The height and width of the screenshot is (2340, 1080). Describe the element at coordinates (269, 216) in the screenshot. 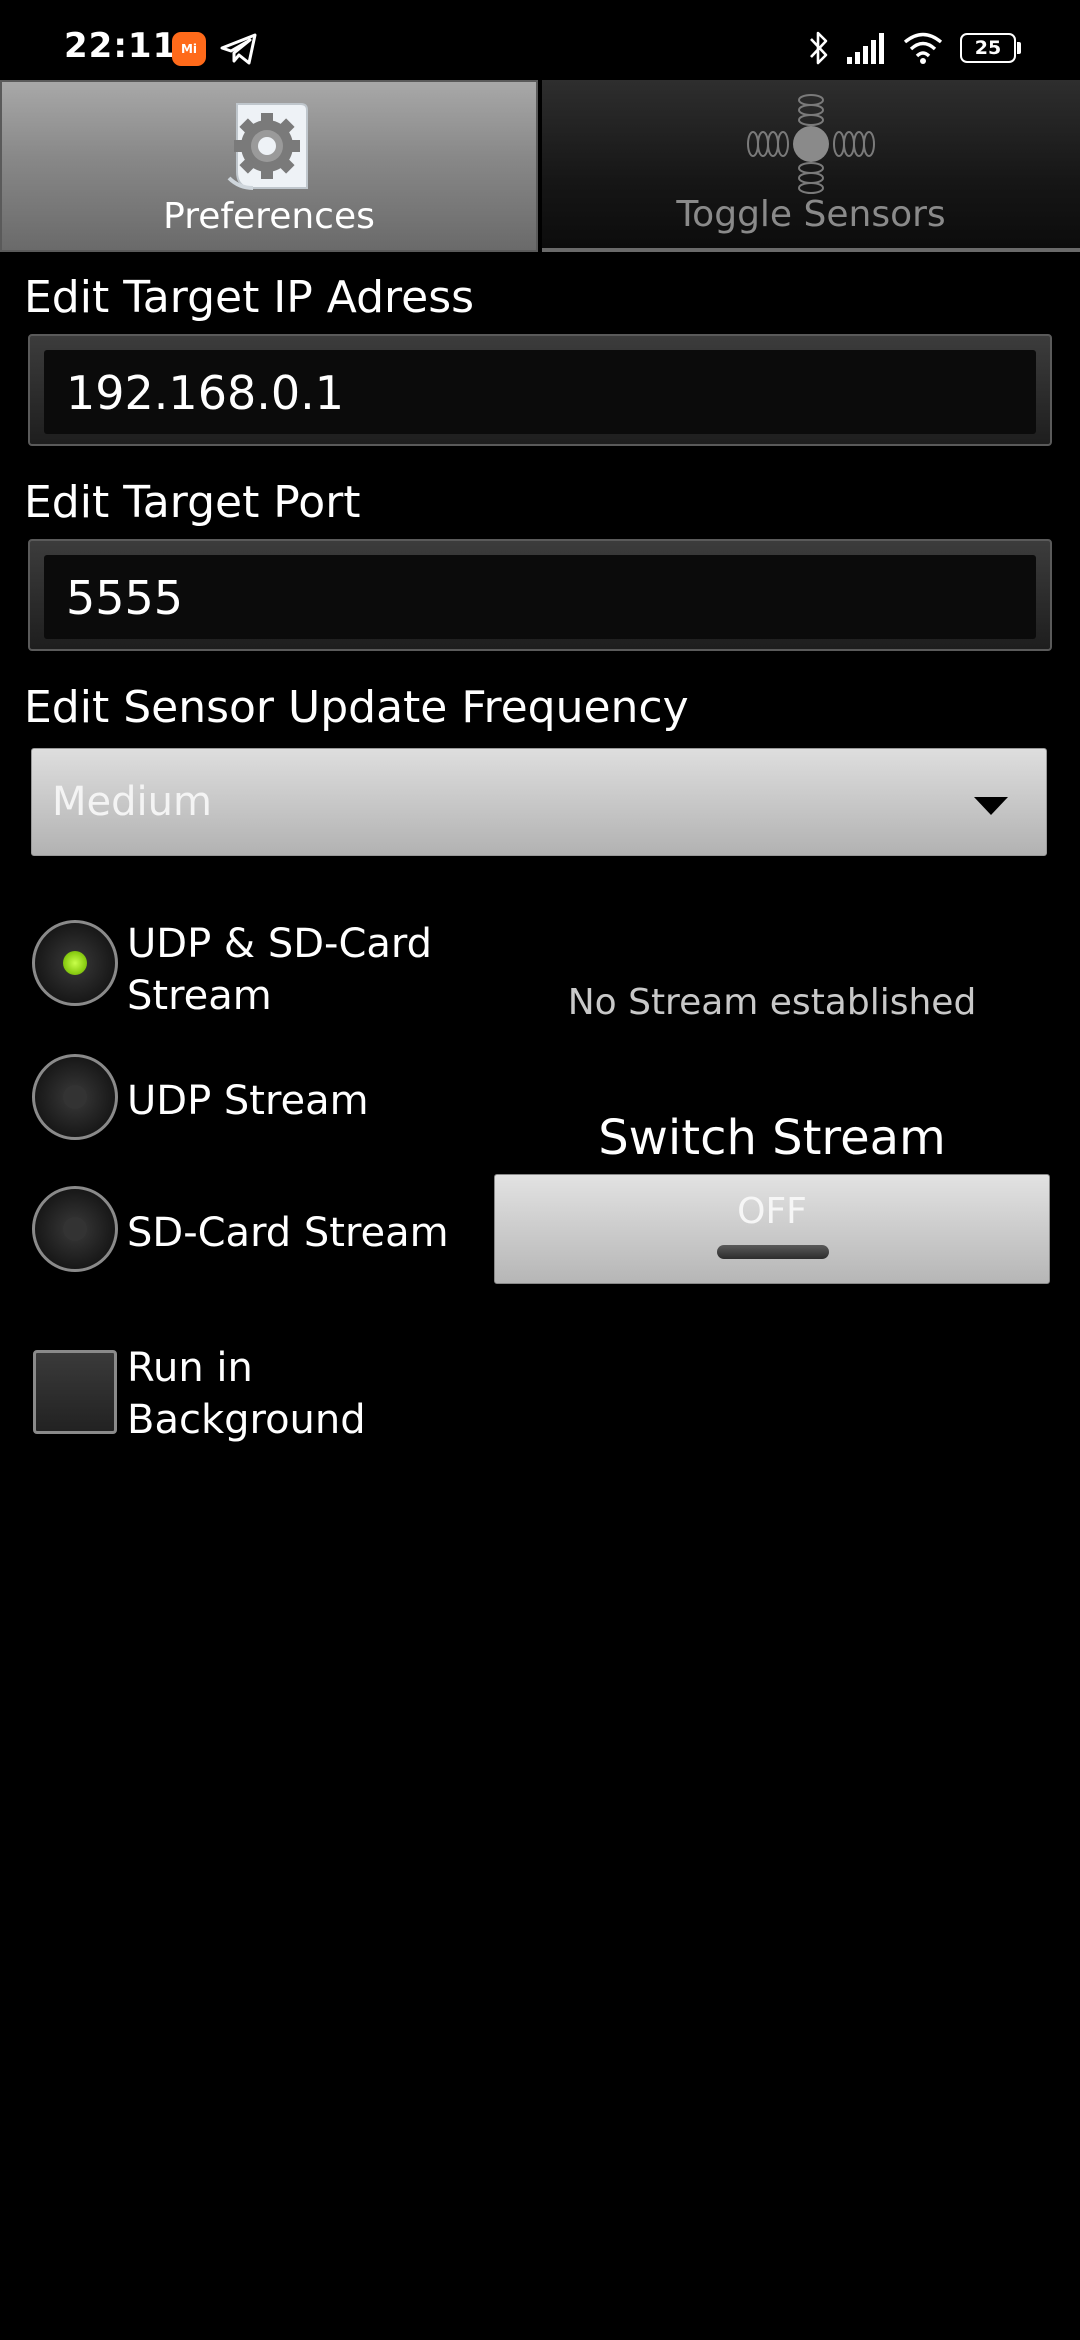

I see `tab-preferences-label: Preferences` at that location.